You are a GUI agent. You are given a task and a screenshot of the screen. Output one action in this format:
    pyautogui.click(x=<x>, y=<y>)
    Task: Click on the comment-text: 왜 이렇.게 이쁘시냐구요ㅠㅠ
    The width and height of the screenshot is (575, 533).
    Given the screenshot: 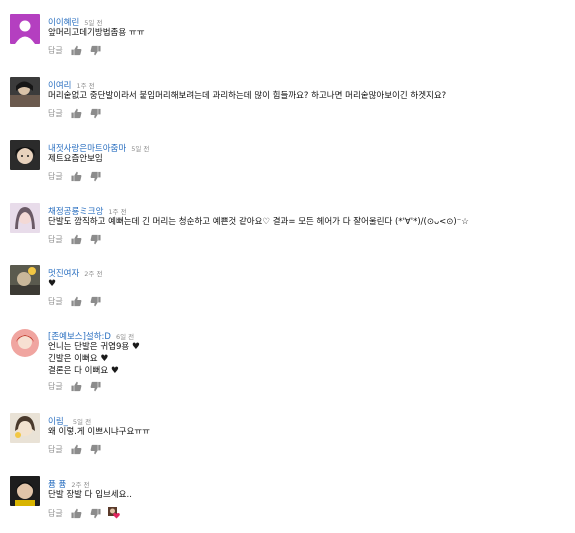 What is the action you would take?
    pyautogui.click(x=99, y=432)
    